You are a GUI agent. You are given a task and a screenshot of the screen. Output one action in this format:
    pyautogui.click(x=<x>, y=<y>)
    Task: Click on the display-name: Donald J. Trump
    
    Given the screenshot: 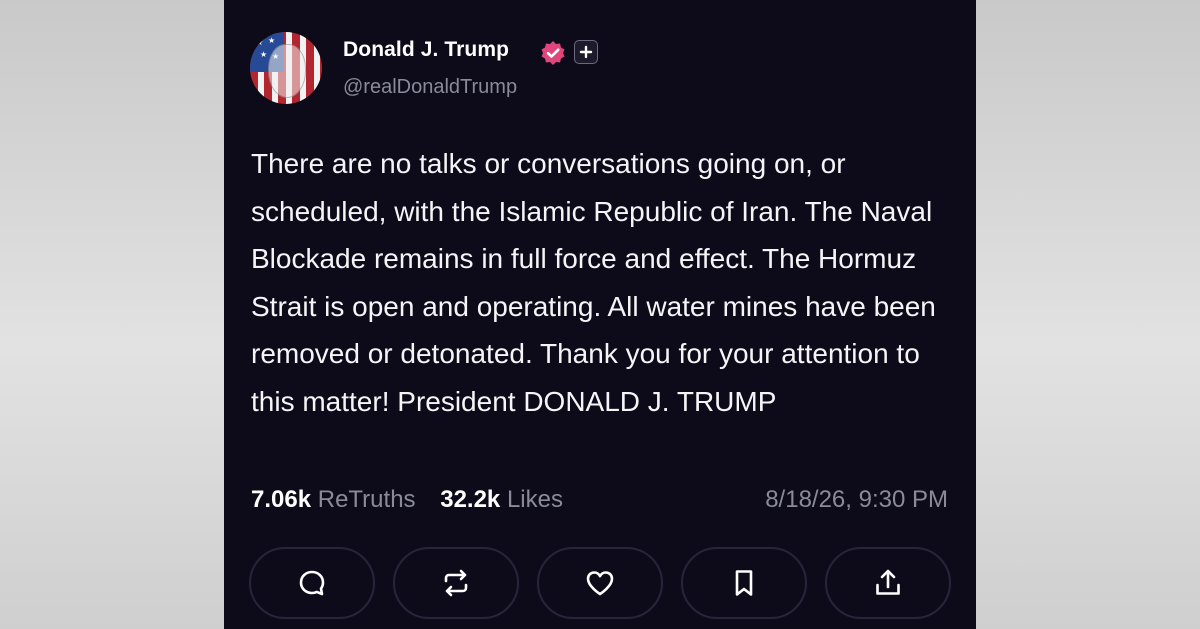 What is the action you would take?
    pyautogui.click(x=426, y=50)
    